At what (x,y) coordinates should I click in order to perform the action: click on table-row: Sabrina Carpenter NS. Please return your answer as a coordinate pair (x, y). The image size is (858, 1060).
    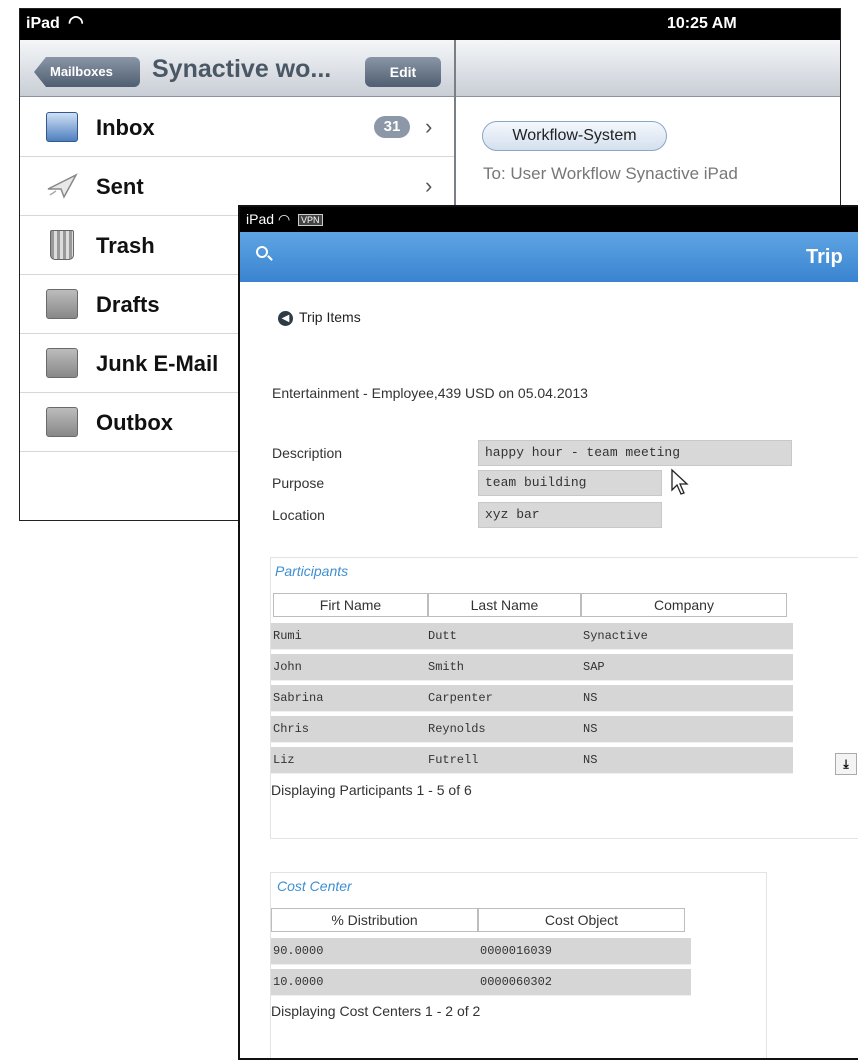
    Looking at the image, I should click on (532, 698).